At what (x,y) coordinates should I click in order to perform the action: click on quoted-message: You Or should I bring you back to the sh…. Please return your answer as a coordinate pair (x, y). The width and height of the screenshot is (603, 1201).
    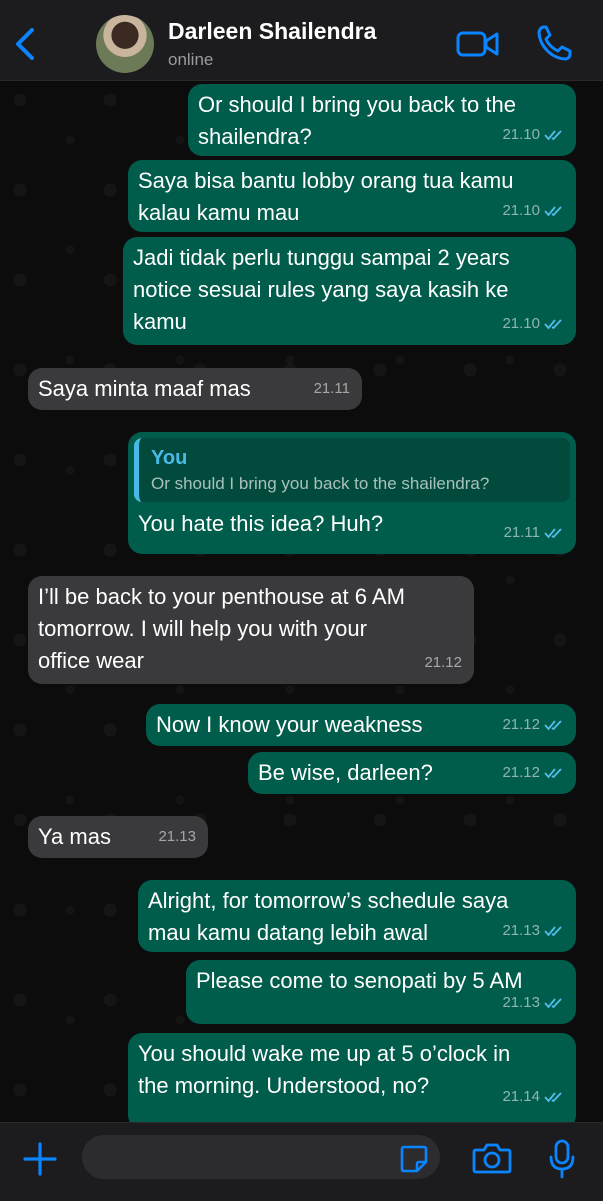
    Looking at the image, I should click on (352, 470).